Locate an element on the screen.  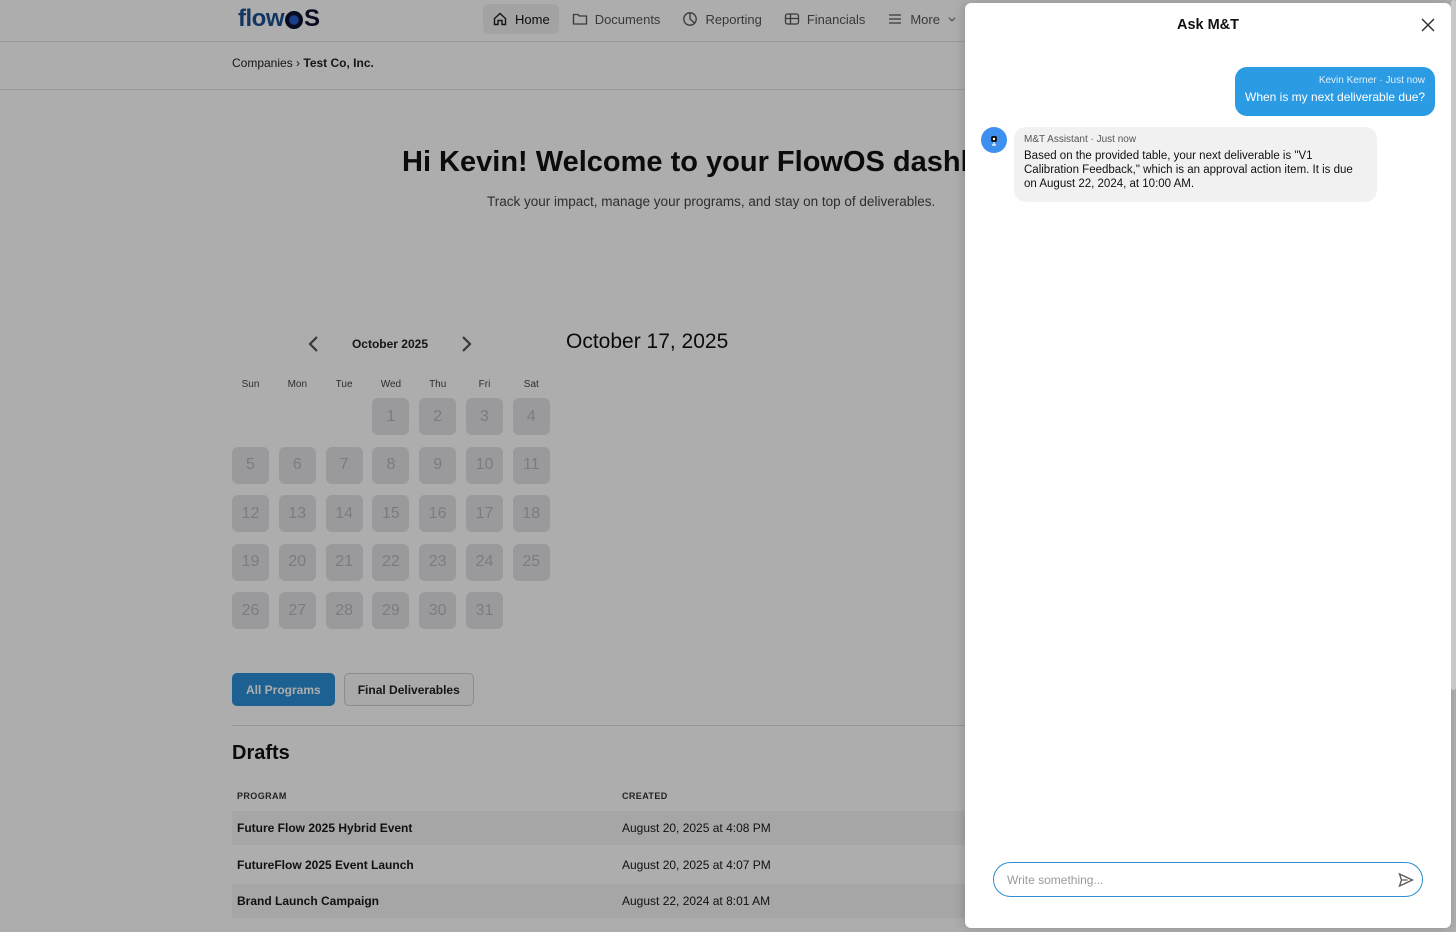
user-message-text: When is my next deliverable due? is located at coordinates (1335, 97).